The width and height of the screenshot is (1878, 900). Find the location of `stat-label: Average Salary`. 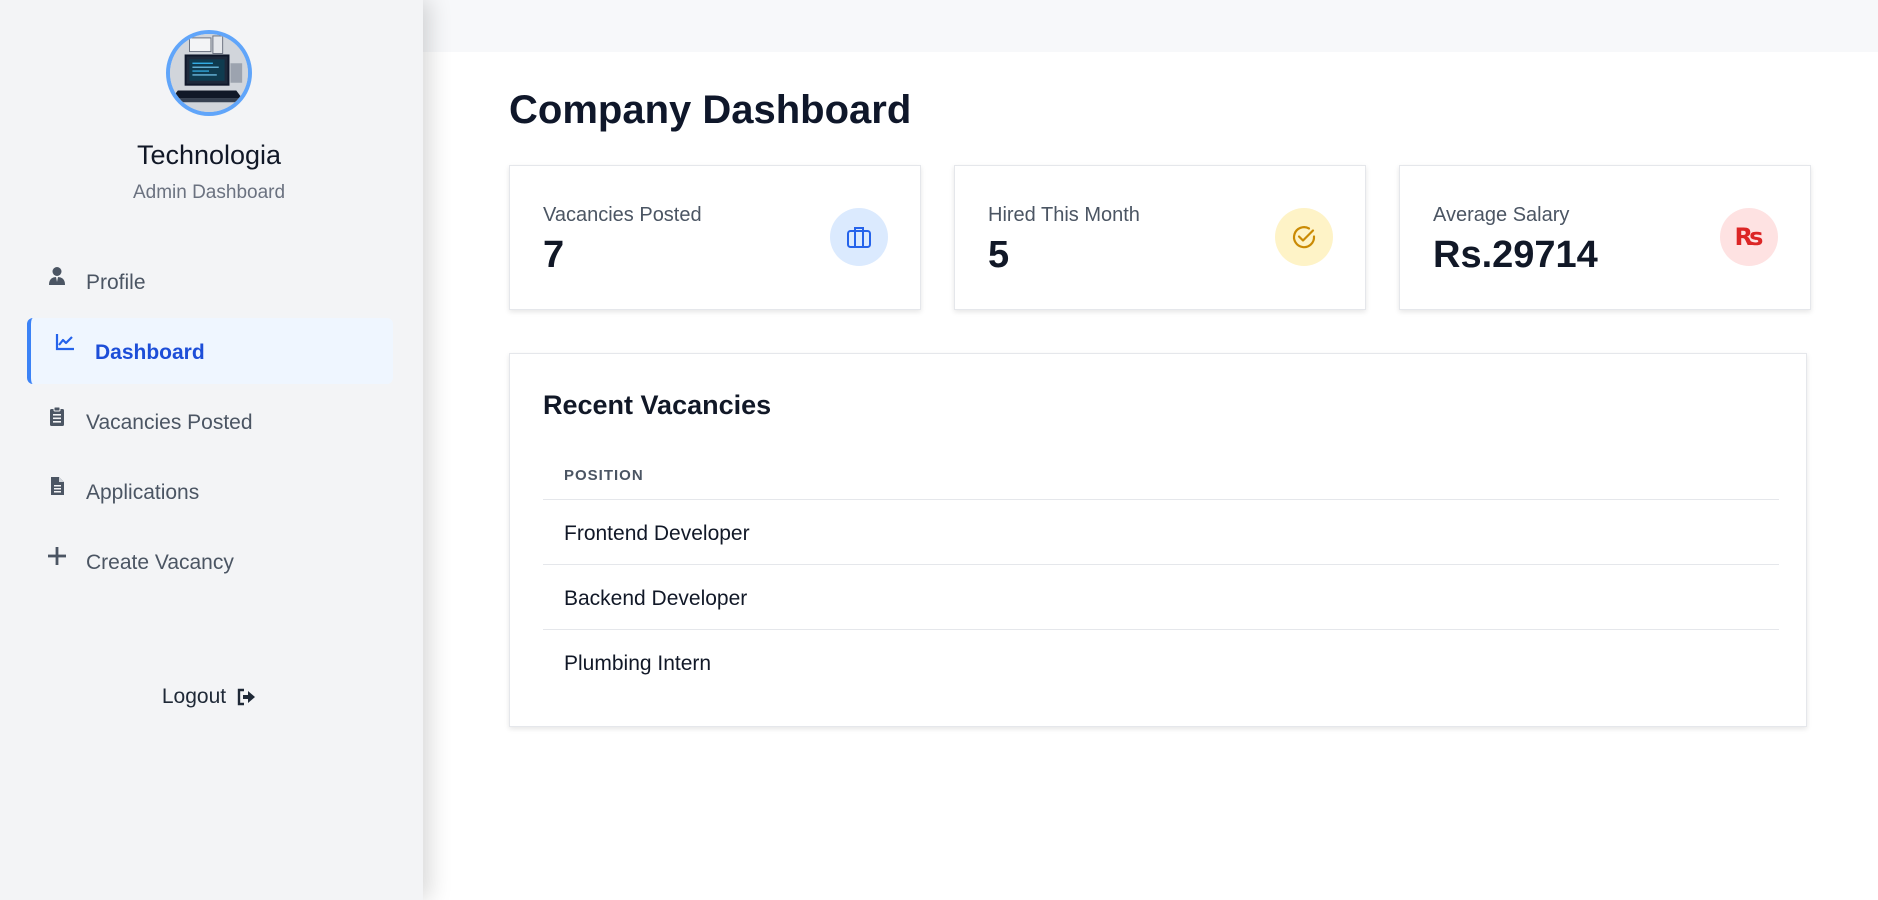

stat-label: Average Salary is located at coordinates (1501, 215).